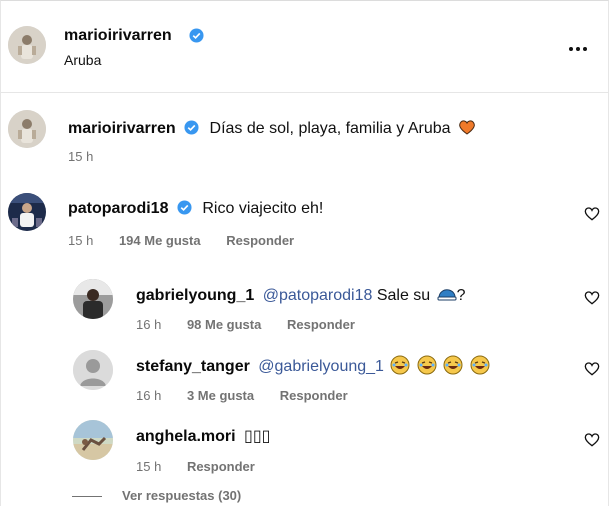 The height and width of the screenshot is (506, 609). Describe the element at coordinates (461, 295) in the screenshot. I see `reply-suffix: ?` at that location.